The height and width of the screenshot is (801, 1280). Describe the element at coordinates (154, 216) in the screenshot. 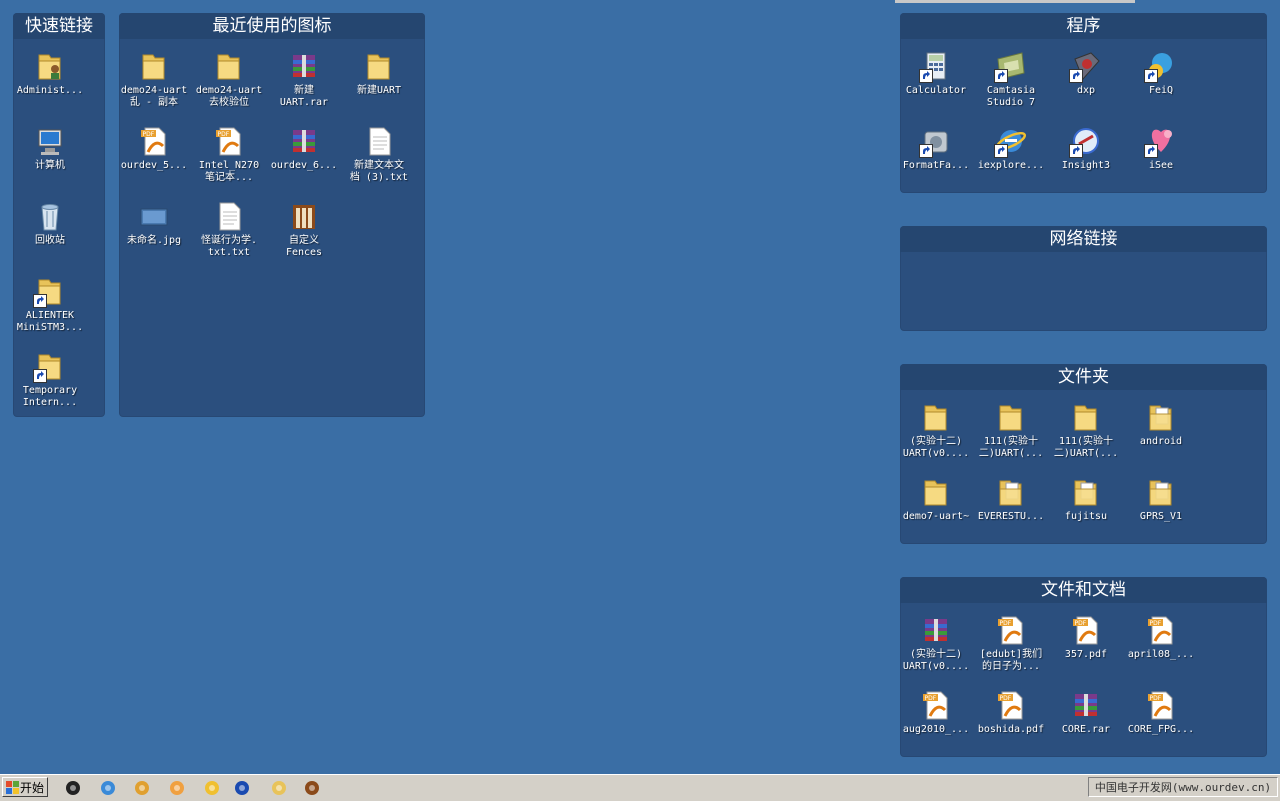

I see `image-icon` at that location.